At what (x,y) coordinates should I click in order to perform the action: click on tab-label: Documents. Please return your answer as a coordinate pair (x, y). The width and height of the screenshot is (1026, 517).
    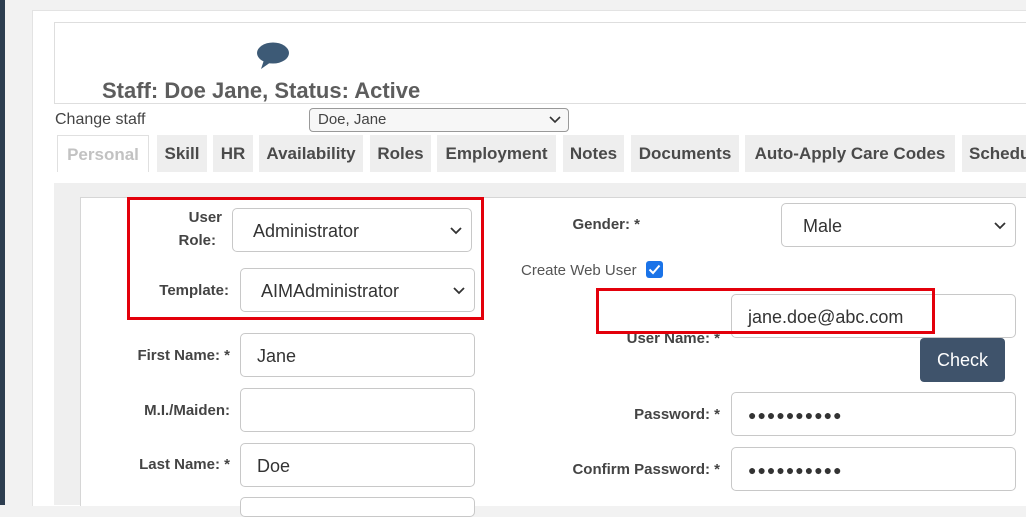
    Looking at the image, I should click on (685, 153).